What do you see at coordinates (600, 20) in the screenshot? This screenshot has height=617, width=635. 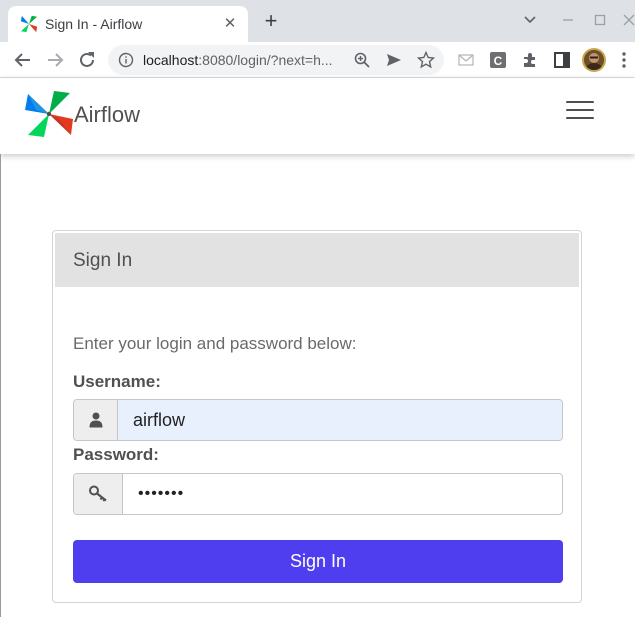 I see `maximize-window-icon` at bounding box center [600, 20].